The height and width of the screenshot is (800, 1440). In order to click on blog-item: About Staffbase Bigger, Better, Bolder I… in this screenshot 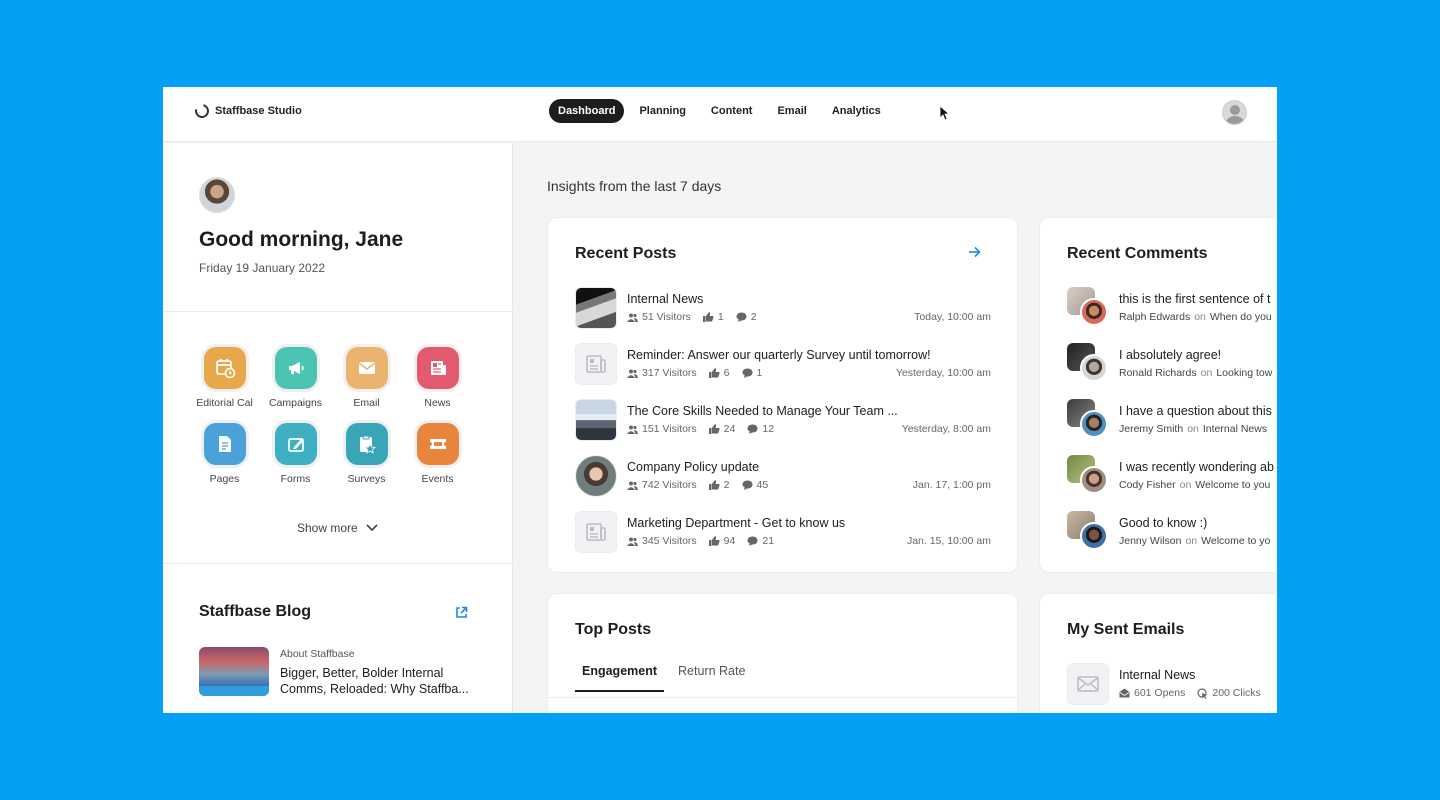, I will do `click(339, 672)`.